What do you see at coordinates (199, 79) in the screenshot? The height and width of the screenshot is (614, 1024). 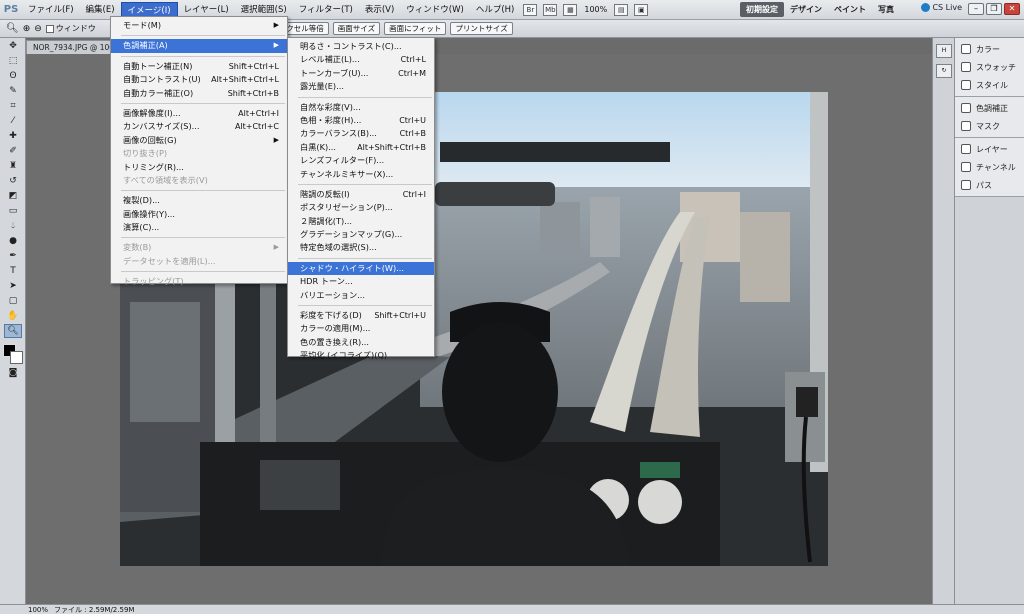 I see `menu-item: 自動コントラスト(U) Alt+Shift+Ctrl+L` at bounding box center [199, 79].